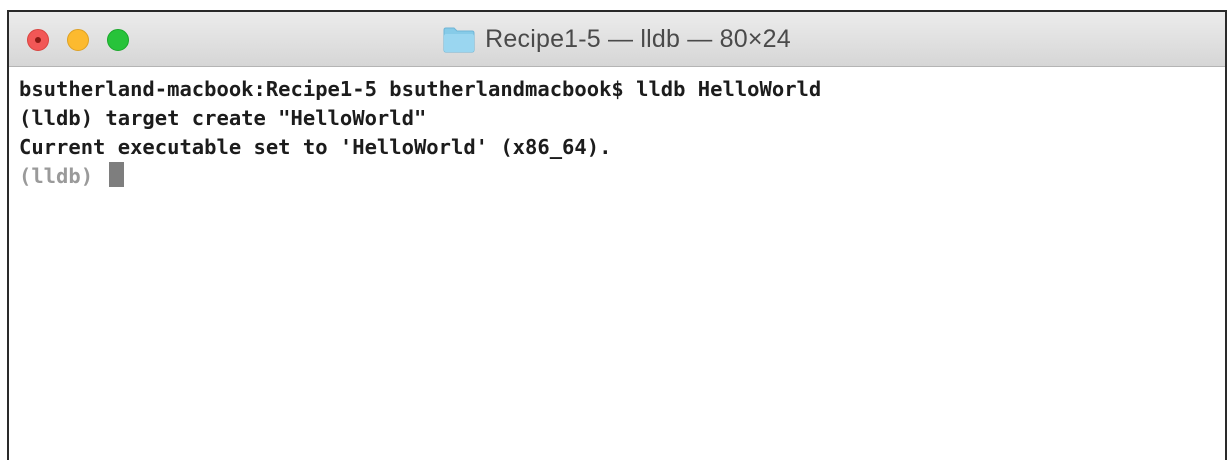 The height and width of the screenshot is (460, 1229). What do you see at coordinates (622, 176) in the screenshot?
I see `terminal-prompt-line: (lldb)` at bounding box center [622, 176].